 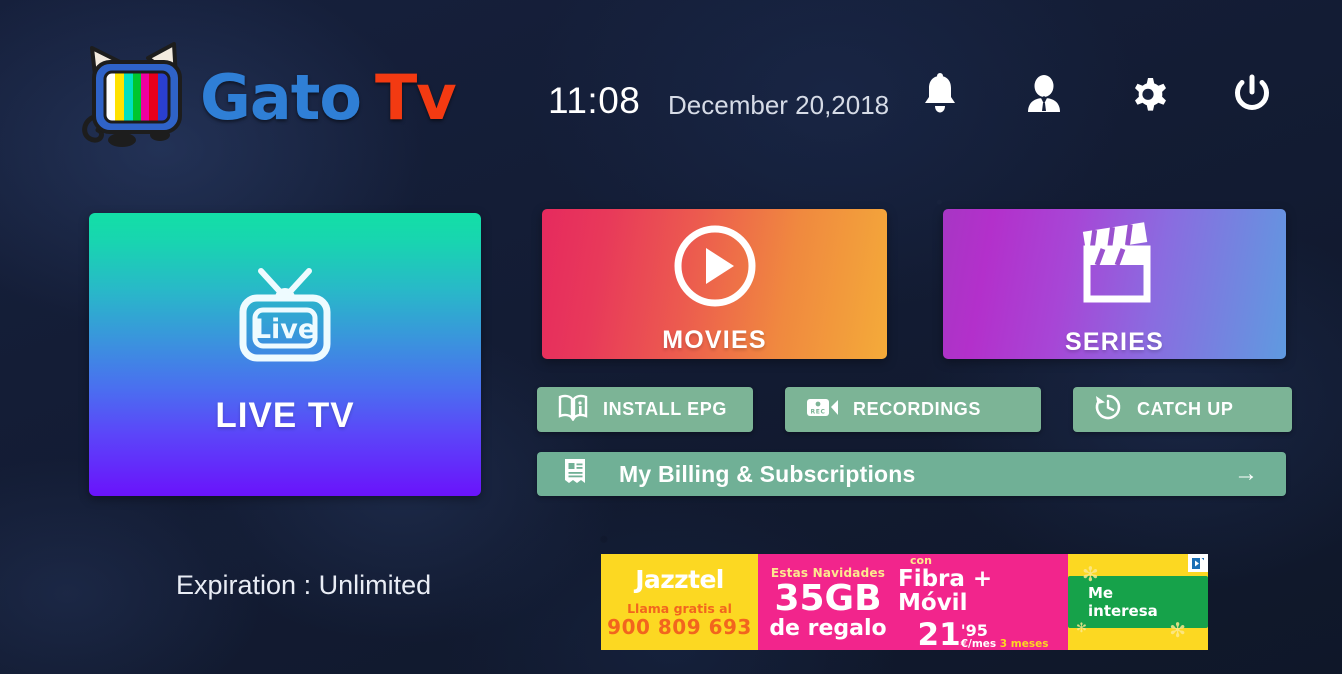 What do you see at coordinates (1252, 94) in the screenshot?
I see `power-icon` at bounding box center [1252, 94].